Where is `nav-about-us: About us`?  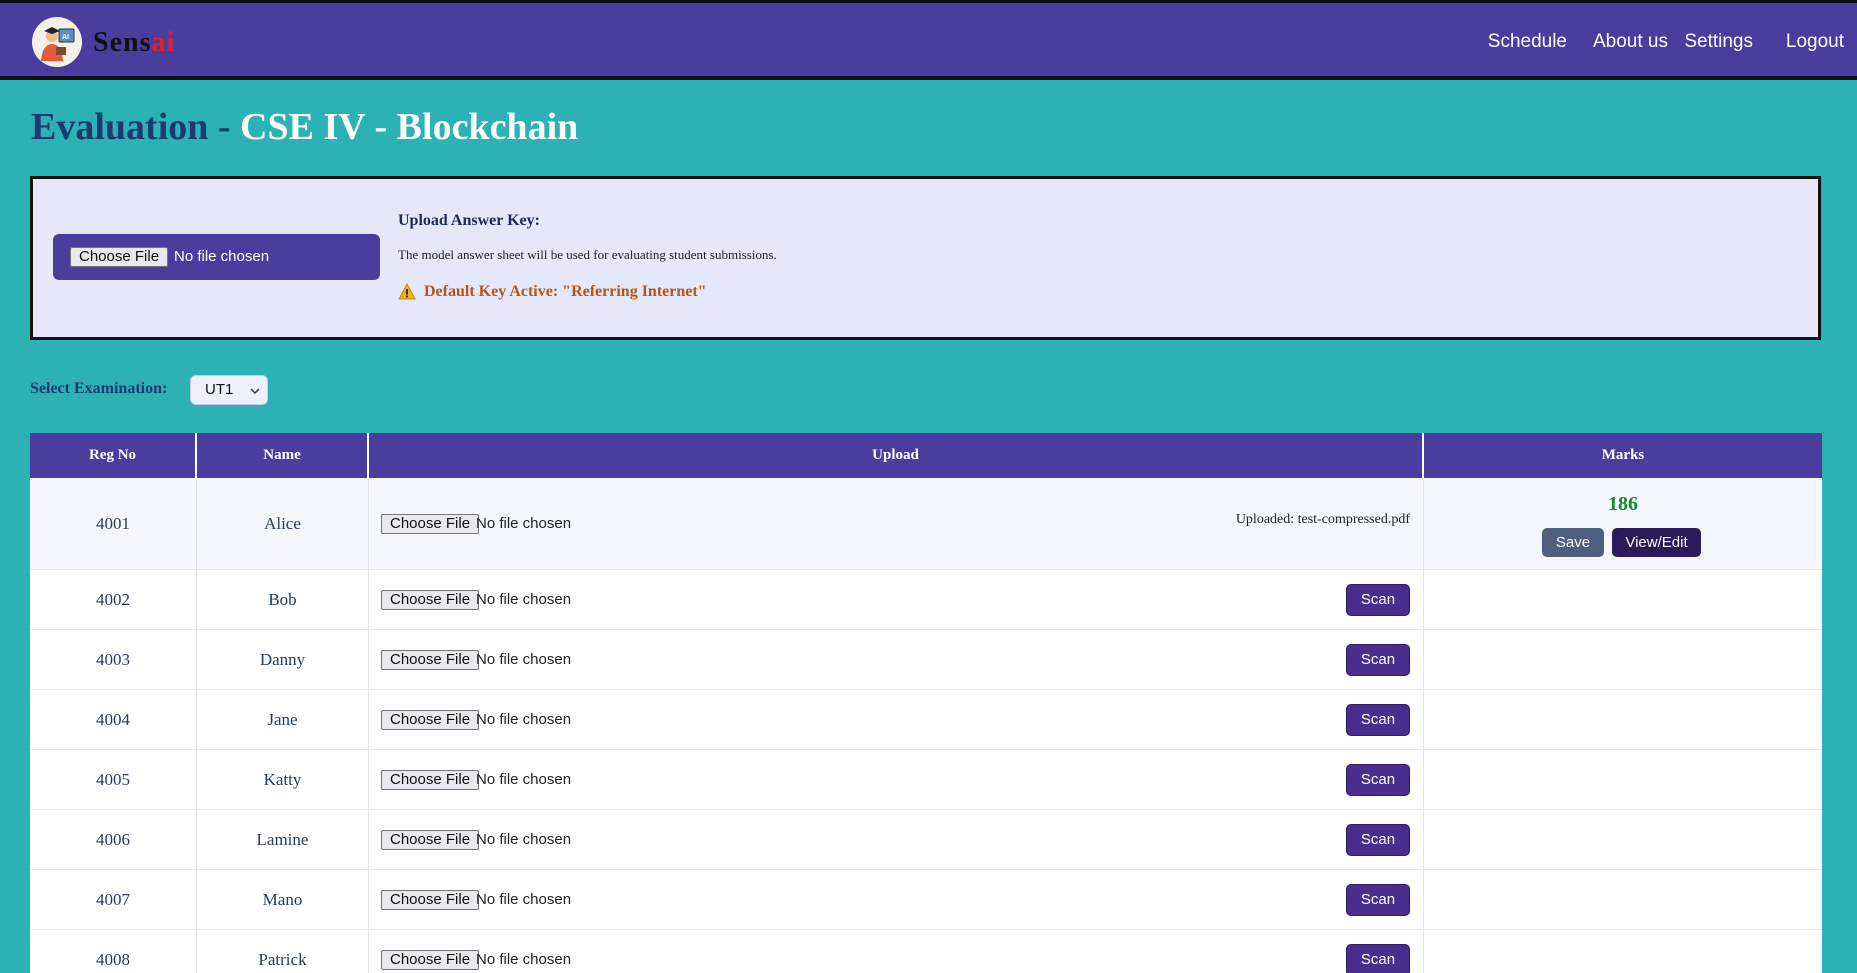
nav-about-us: About us is located at coordinates (1630, 42).